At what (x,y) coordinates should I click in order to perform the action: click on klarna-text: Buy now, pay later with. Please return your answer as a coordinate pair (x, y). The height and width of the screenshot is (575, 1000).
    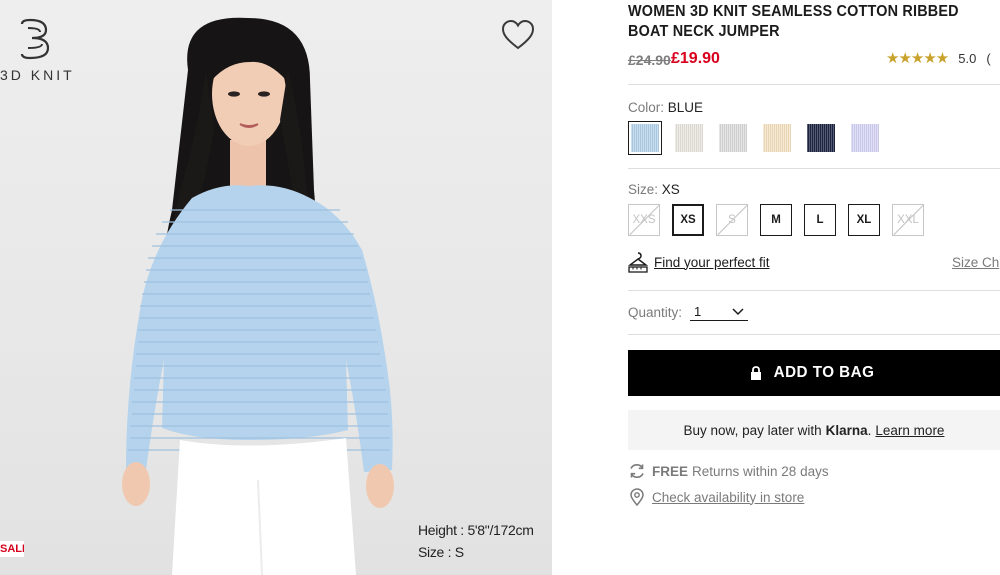
    Looking at the image, I should click on (752, 430).